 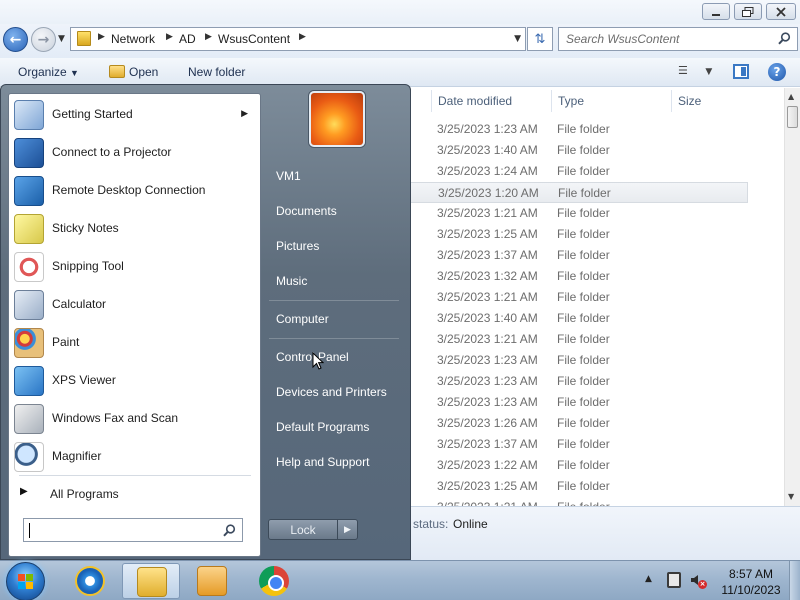 I want to click on recent-pages-button: ▼, so click(x=61, y=39).